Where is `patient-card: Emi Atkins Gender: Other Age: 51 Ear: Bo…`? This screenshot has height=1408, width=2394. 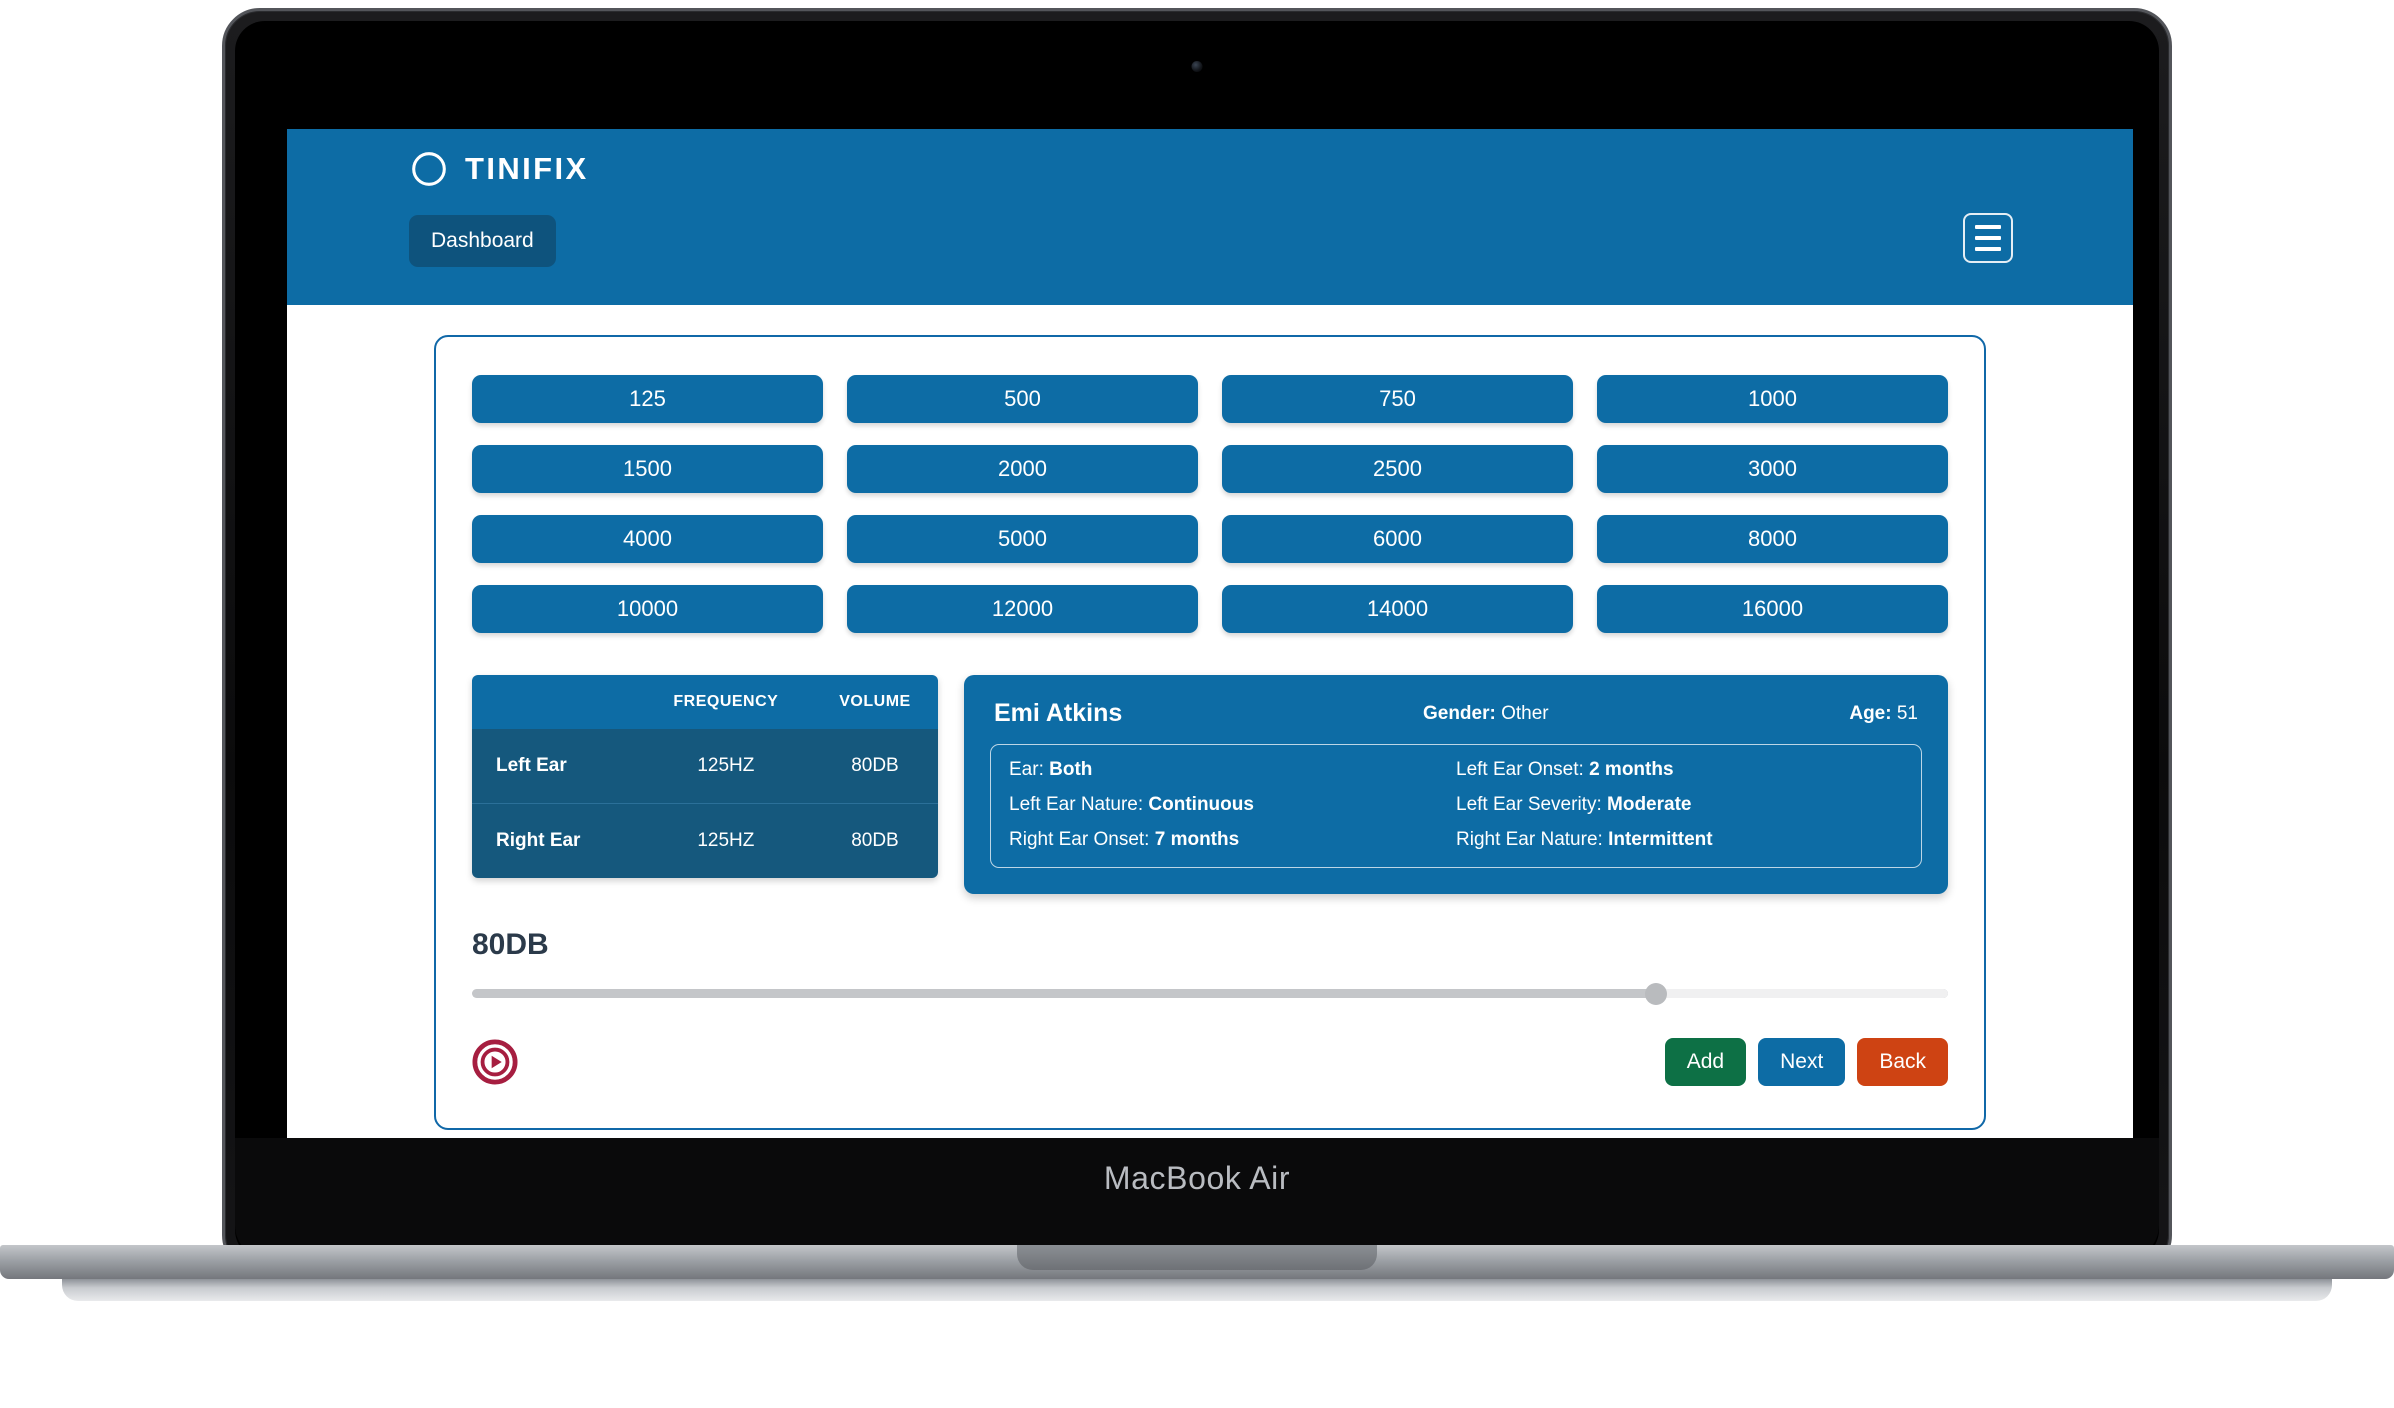 patient-card: Emi Atkins Gender: Other Age: 51 Ear: Bo… is located at coordinates (1456, 784).